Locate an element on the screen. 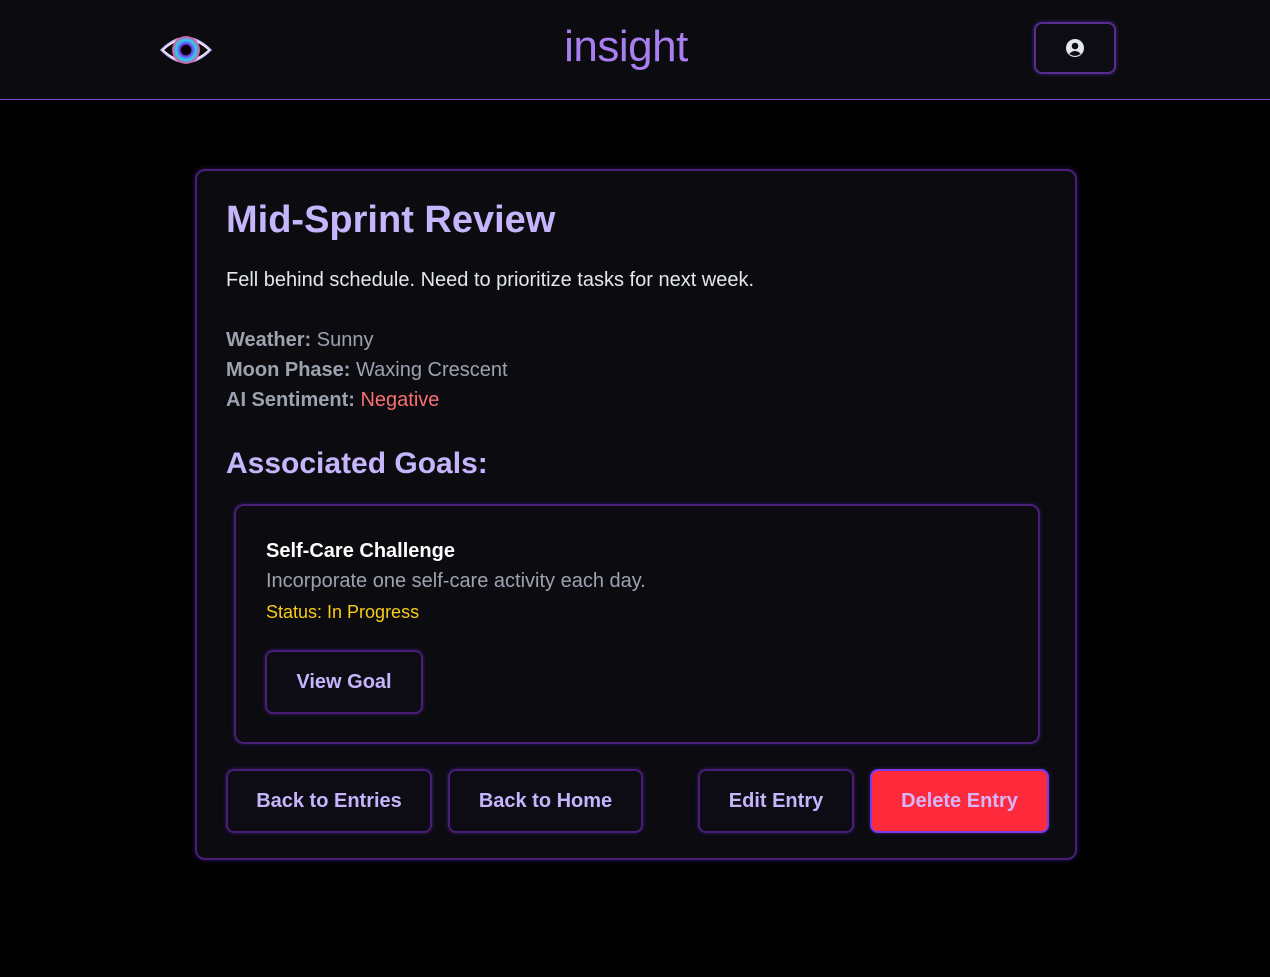  back-to-entries-button: Back to Entries is located at coordinates (329, 801).